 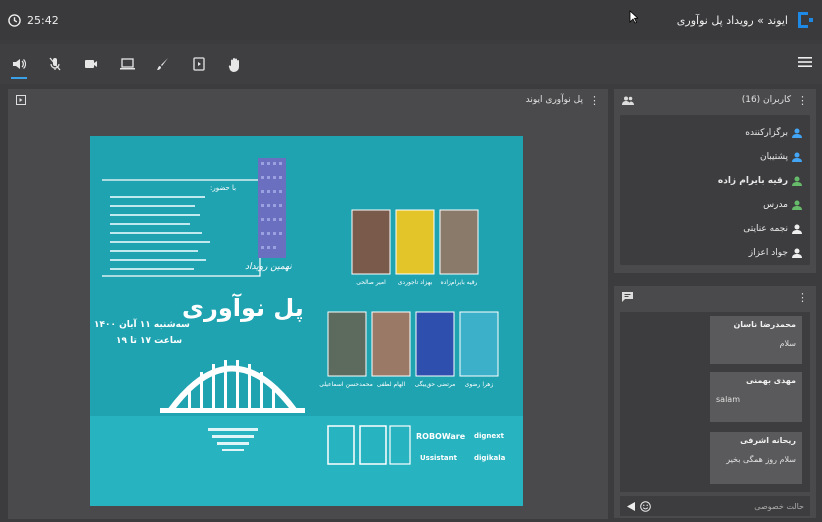 What do you see at coordinates (127, 64) in the screenshot?
I see `screen-share-icon` at bounding box center [127, 64].